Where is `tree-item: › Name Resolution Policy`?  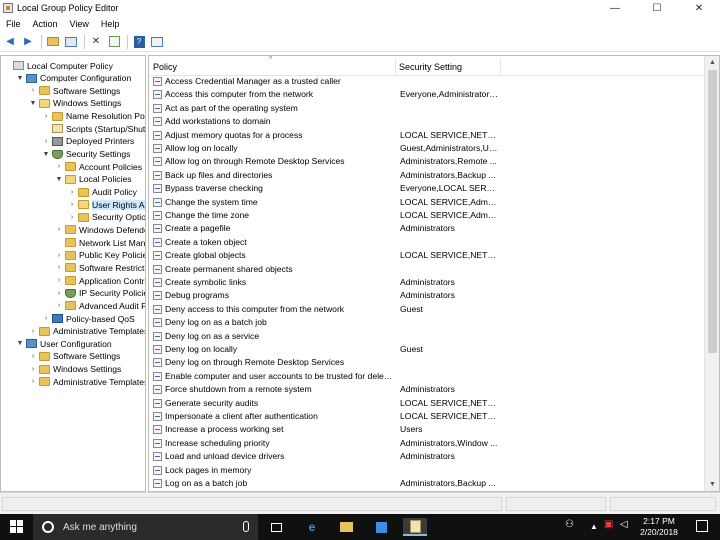
tree-item: › Name Resolution Policy is located at coordinates (93, 116).